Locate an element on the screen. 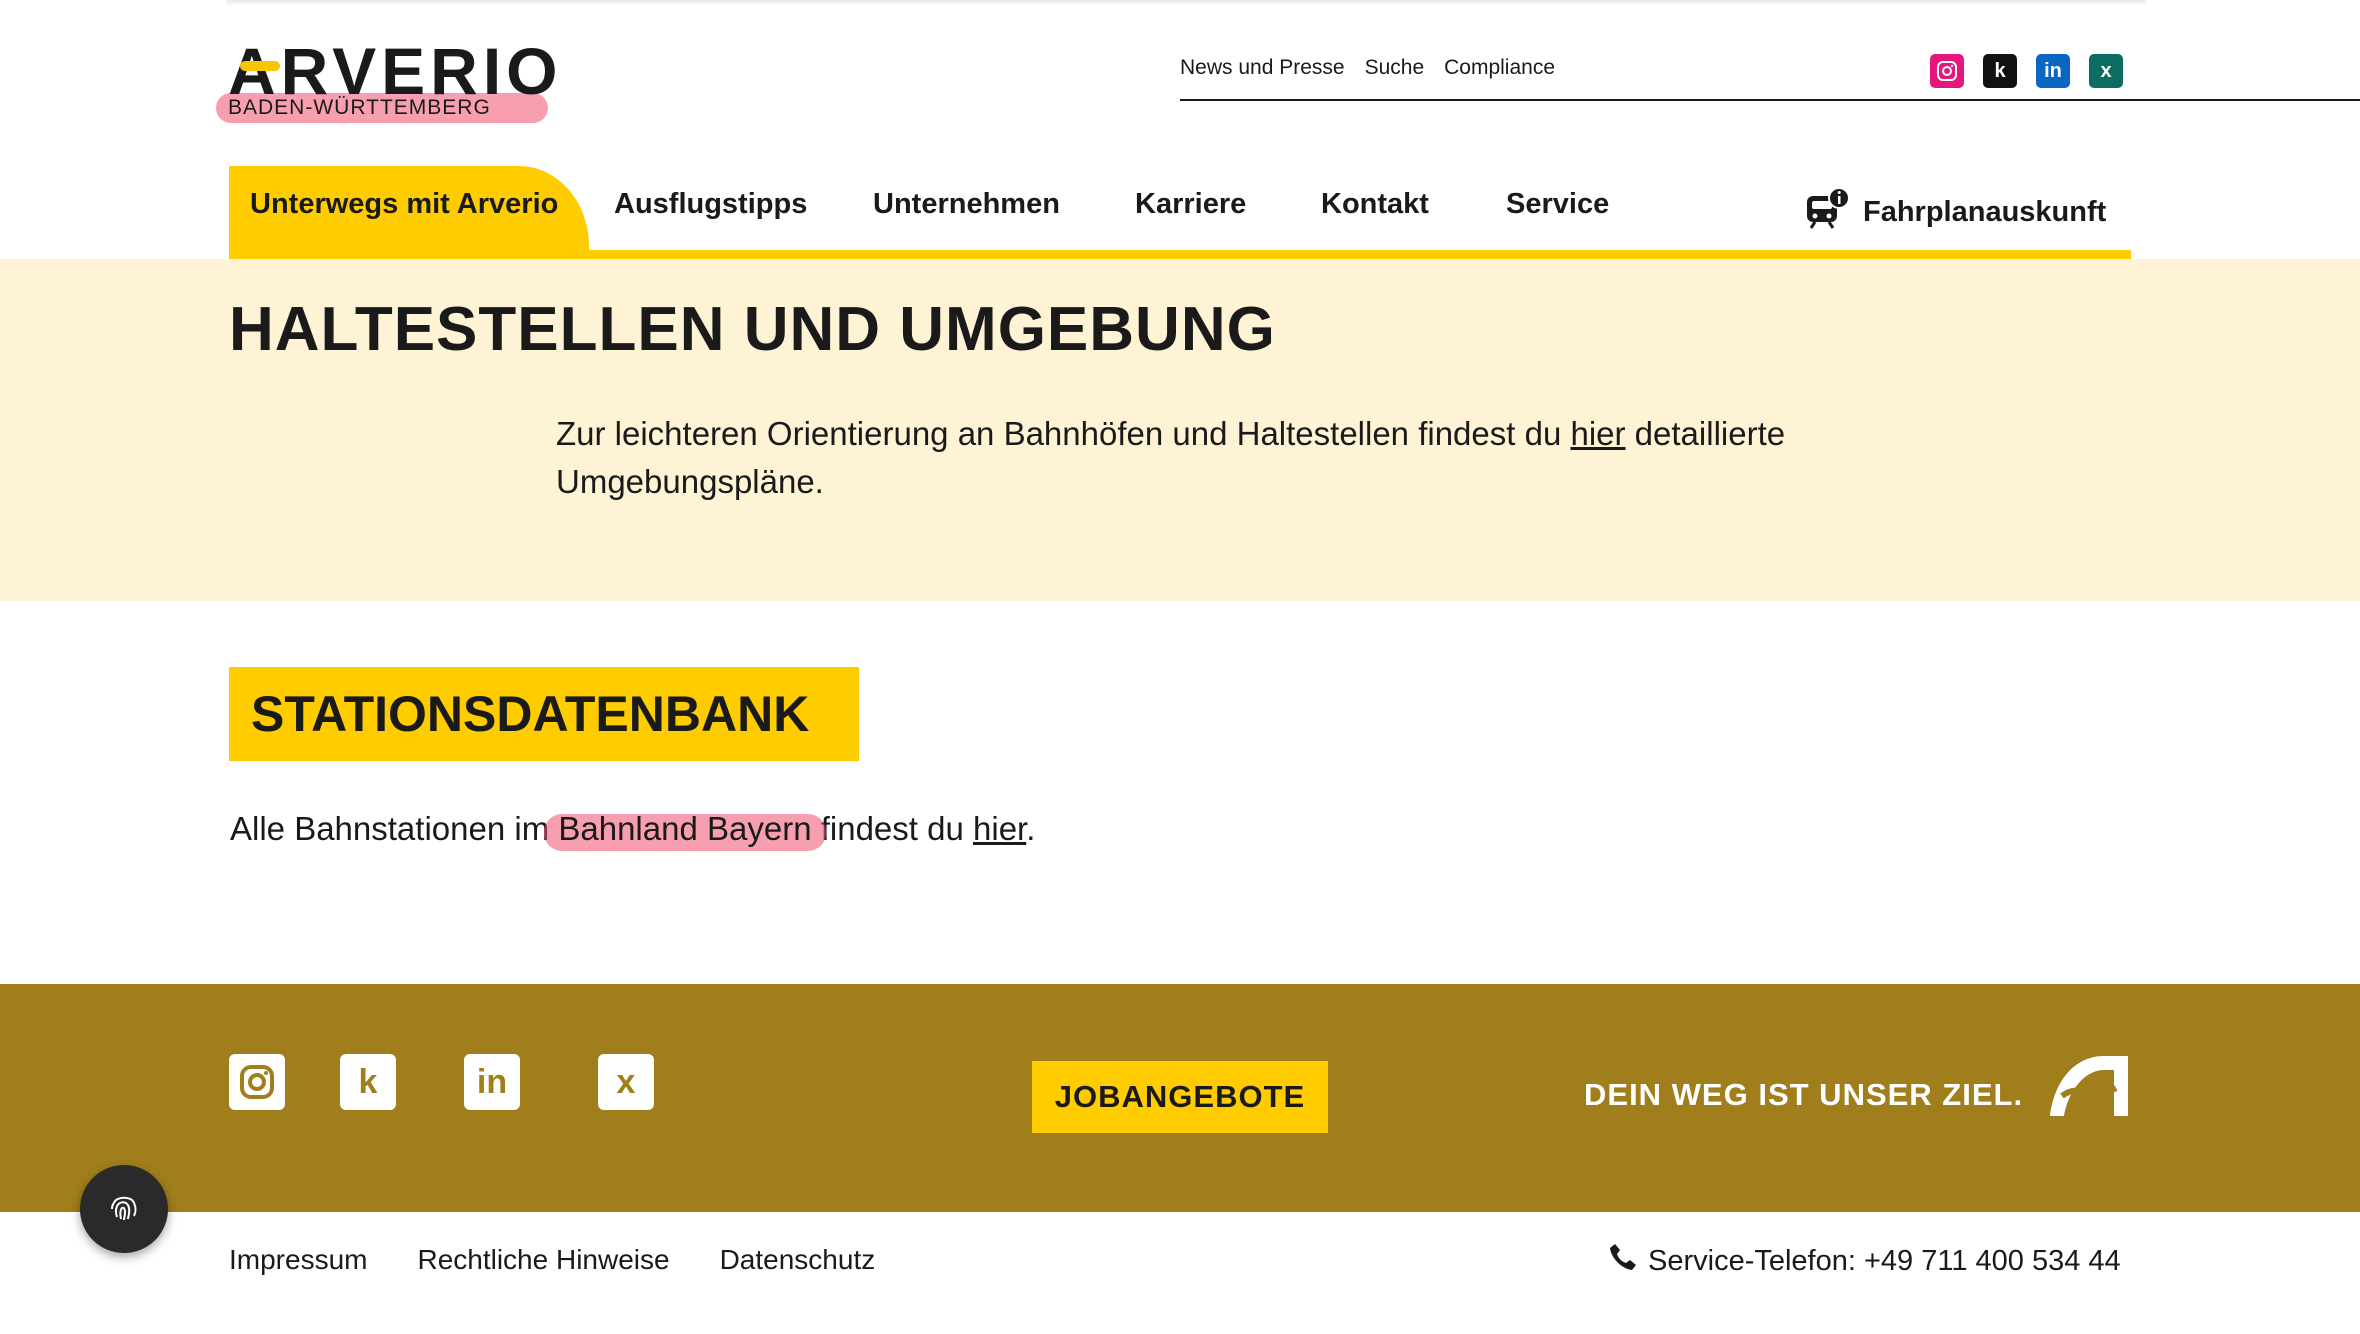 The image size is (2360, 1334). stations-text-end: . is located at coordinates (1031, 828).